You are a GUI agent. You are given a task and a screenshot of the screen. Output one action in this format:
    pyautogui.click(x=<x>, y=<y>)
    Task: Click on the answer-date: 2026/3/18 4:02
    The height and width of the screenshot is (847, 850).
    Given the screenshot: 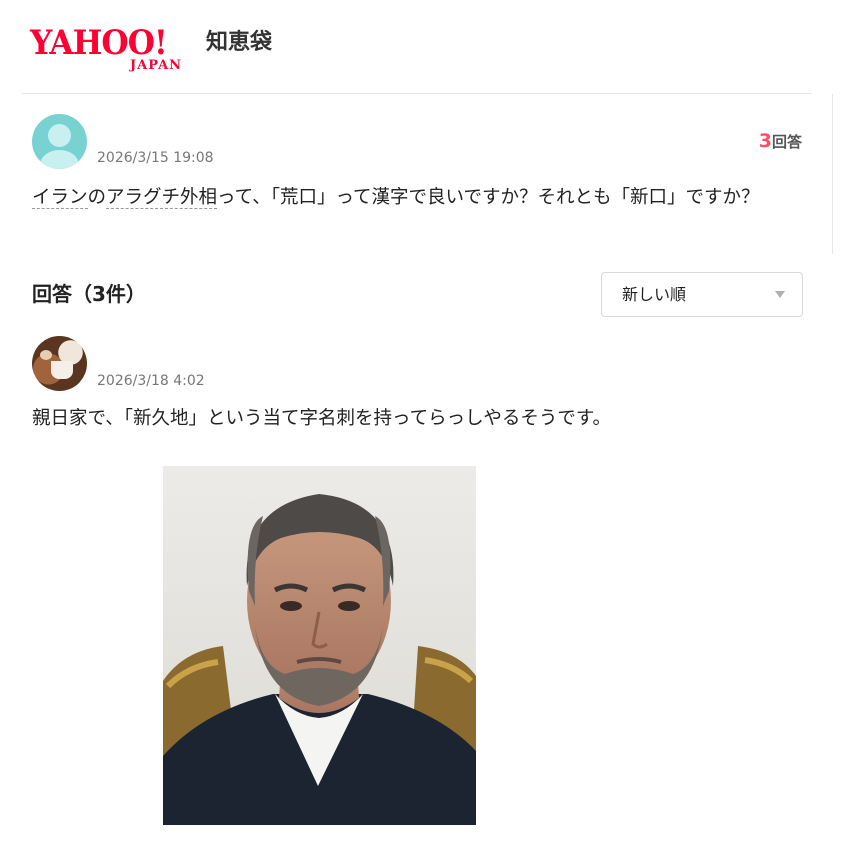 What is the action you would take?
    pyautogui.click(x=151, y=381)
    